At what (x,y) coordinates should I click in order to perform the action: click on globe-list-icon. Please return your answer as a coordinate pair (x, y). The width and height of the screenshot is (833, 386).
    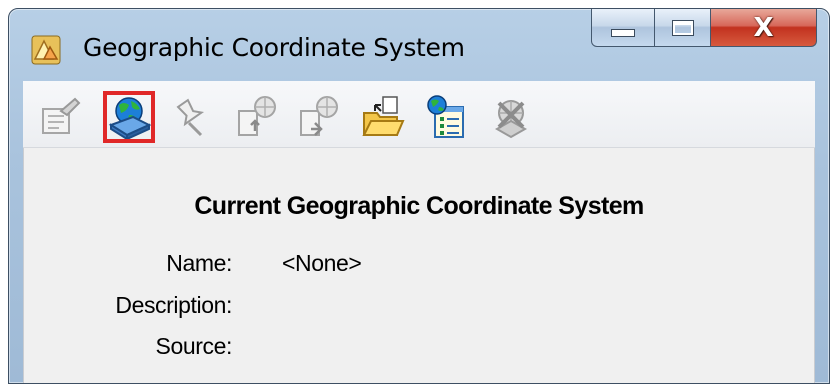
    Looking at the image, I should click on (445, 116).